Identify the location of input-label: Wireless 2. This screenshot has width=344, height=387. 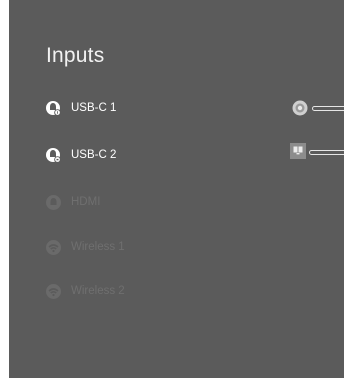
(98, 291).